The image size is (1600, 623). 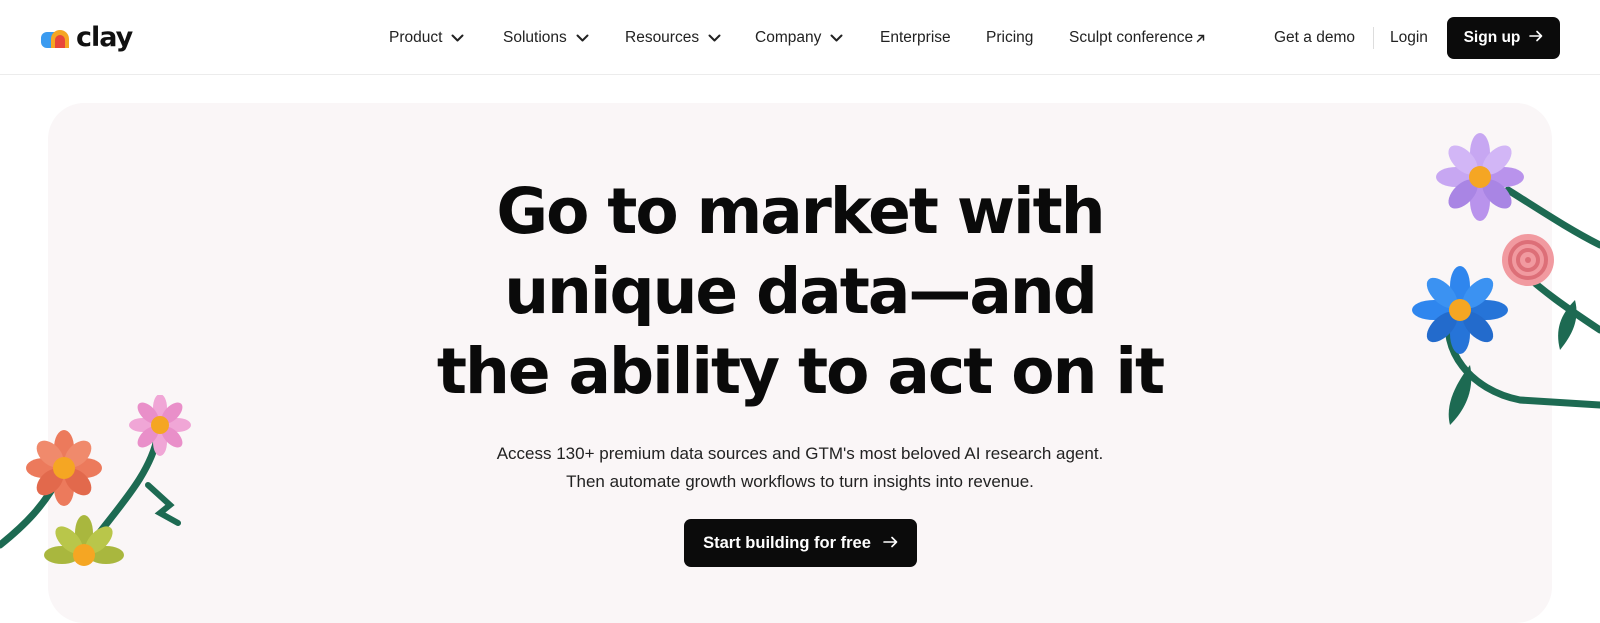 What do you see at coordinates (800, 371) in the screenshot?
I see `headline-line: the ability to act on it` at bounding box center [800, 371].